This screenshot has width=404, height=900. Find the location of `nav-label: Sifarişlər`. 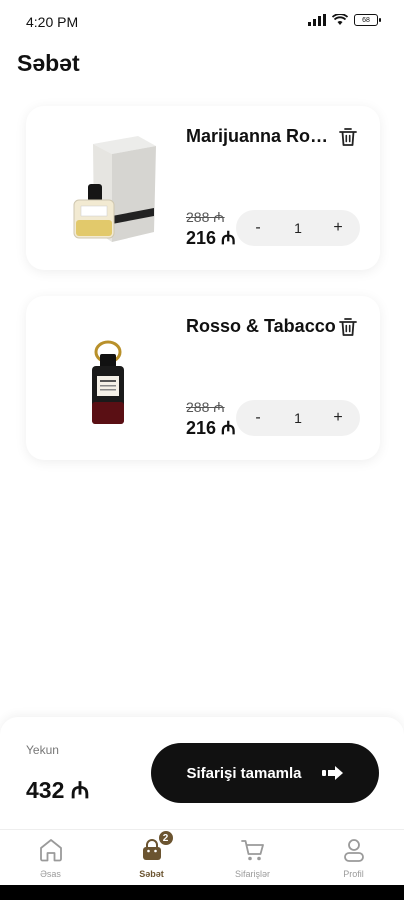

nav-label: Sifarişlər is located at coordinates (252, 874).